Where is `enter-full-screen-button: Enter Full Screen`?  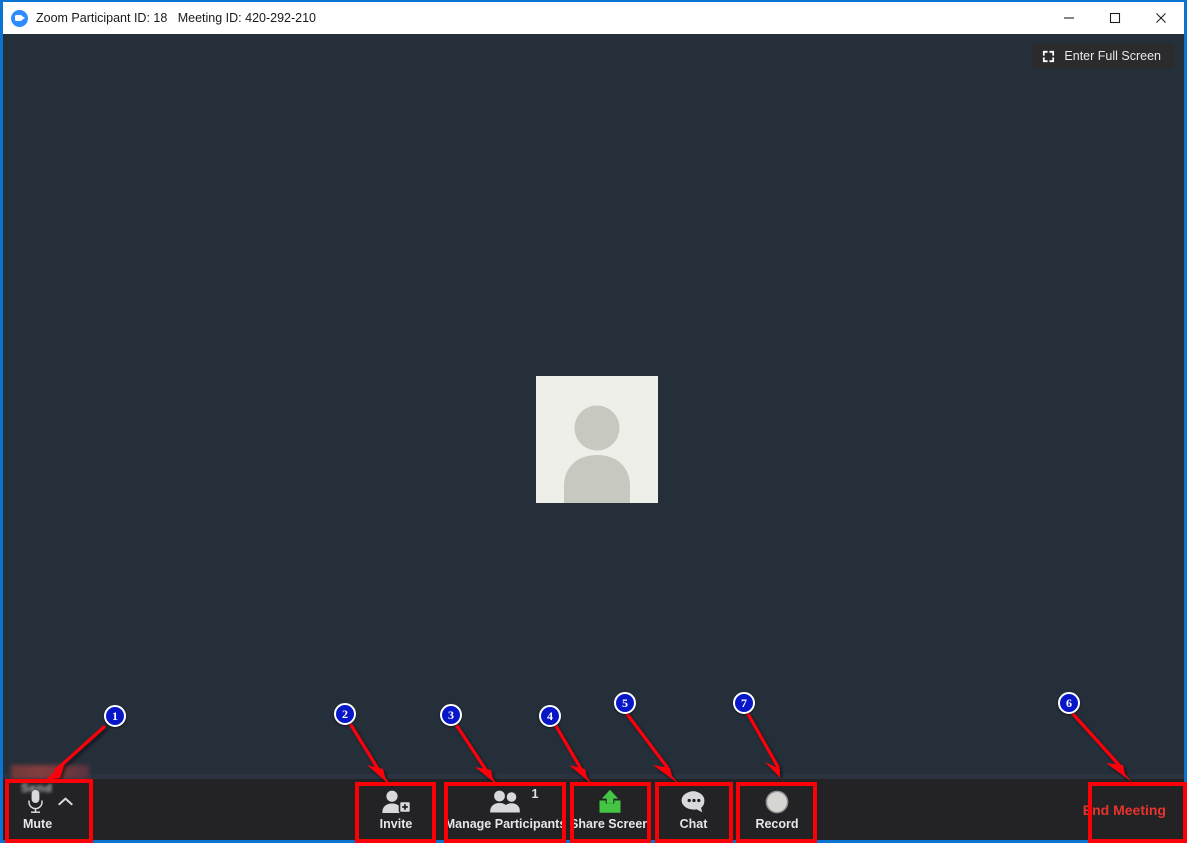 enter-full-screen-button: Enter Full Screen is located at coordinates (1103, 56).